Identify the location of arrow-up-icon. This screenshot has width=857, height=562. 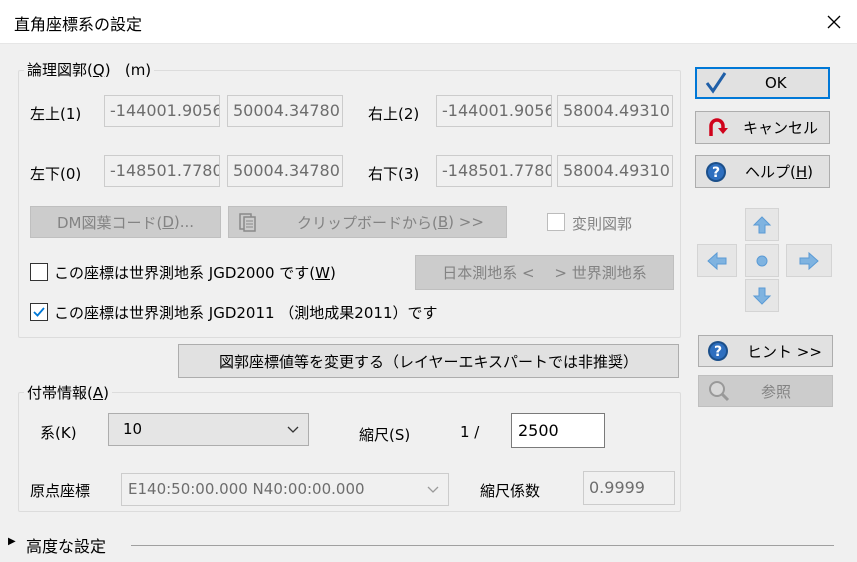
(762, 224).